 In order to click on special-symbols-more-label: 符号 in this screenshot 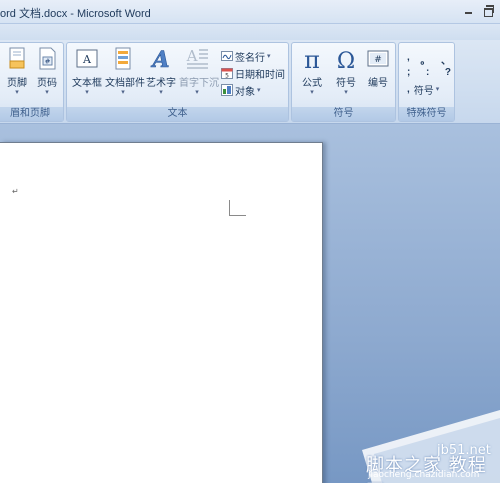, I will do `click(423, 91)`.